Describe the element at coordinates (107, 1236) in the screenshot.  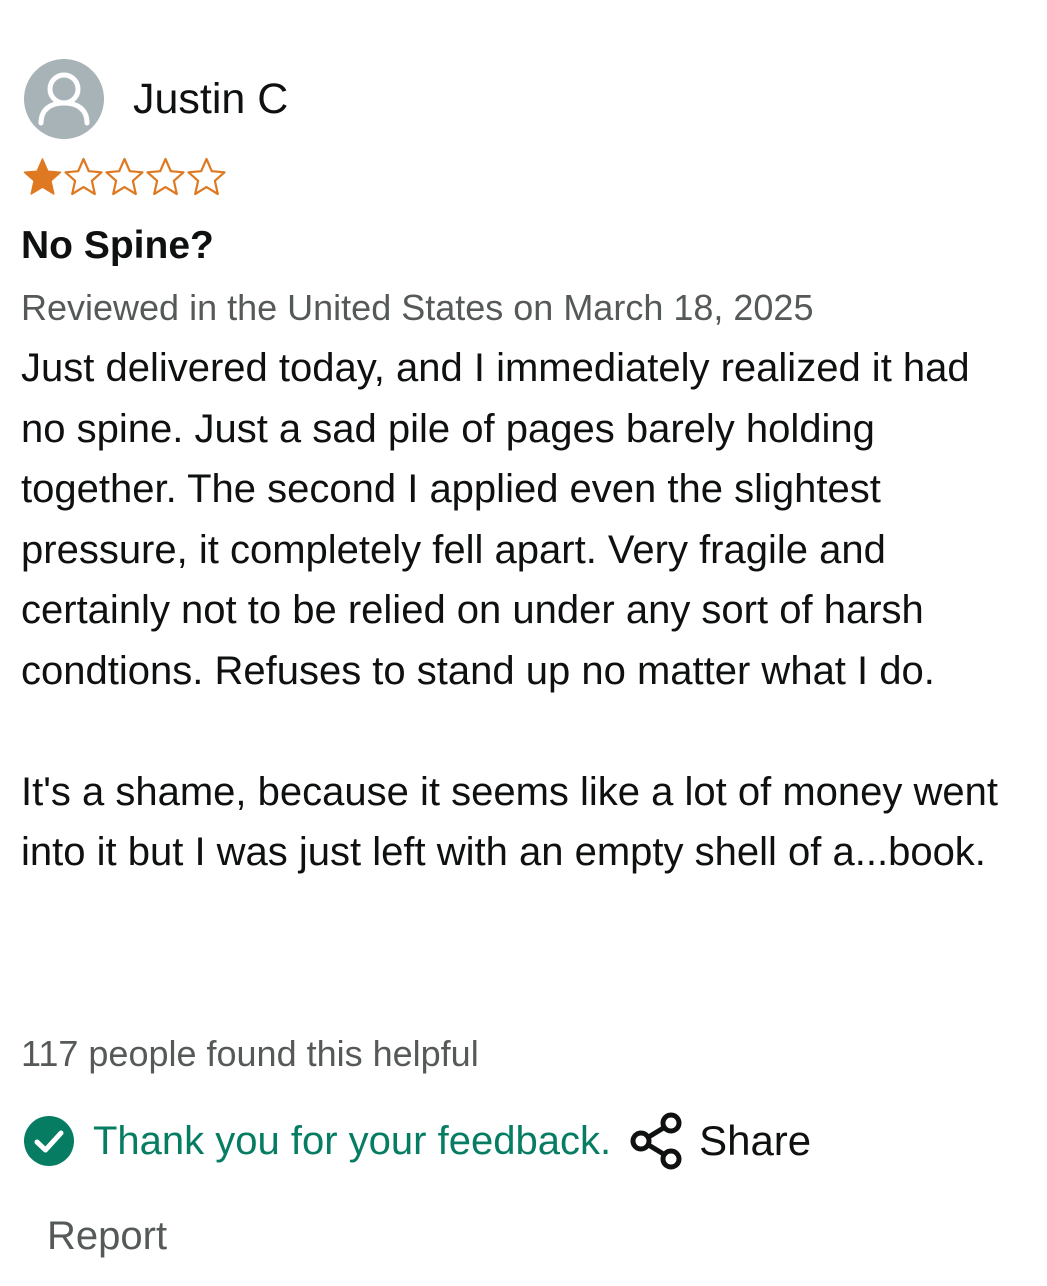
I see `report-link: Report` at that location.